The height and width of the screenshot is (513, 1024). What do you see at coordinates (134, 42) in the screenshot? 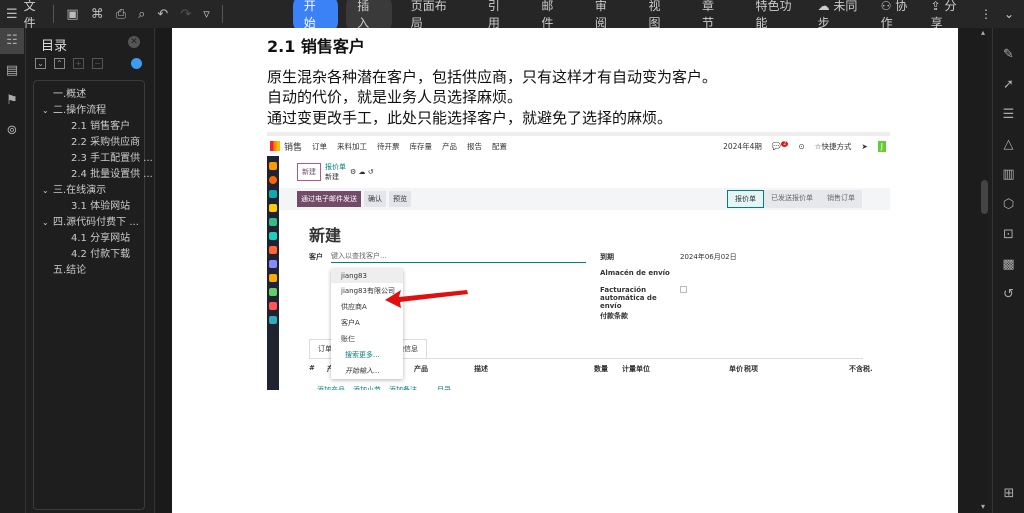
I see `close-icon: ✕` at bounding box center [134, 42].